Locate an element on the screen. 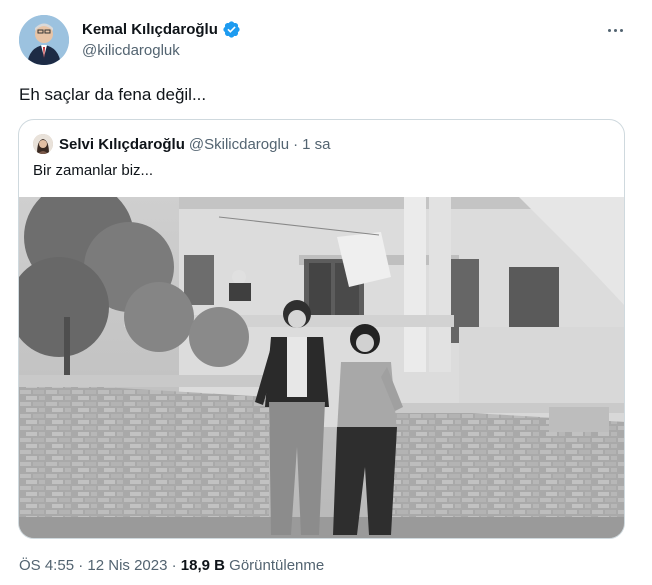 This screenshot has height=585, width=652. author-display-name: Kemal Kılıçdaroğlu is located at coordinates (150, 29).